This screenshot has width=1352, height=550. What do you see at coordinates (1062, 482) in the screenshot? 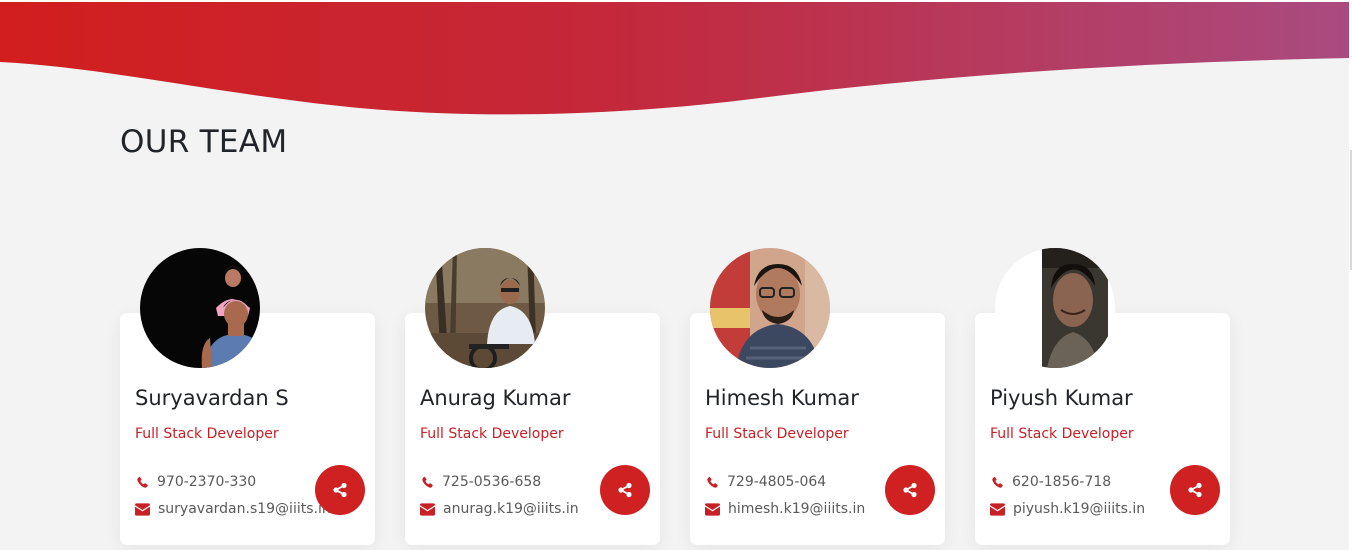
I see `phone-number: 620-1856-718` at bounding box center [1062, 482].